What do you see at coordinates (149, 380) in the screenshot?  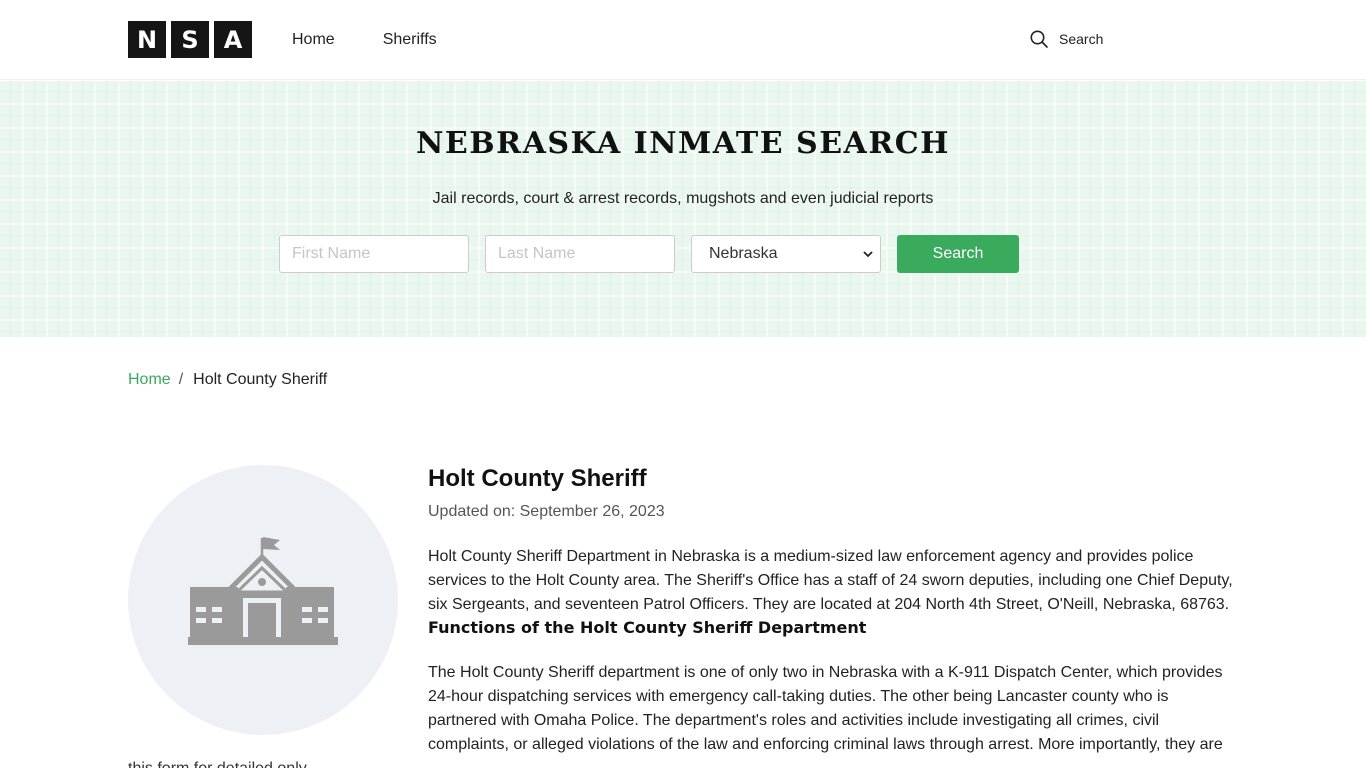 I see `breadcrumb-home-link: Home` at bounding box center [149, 380].